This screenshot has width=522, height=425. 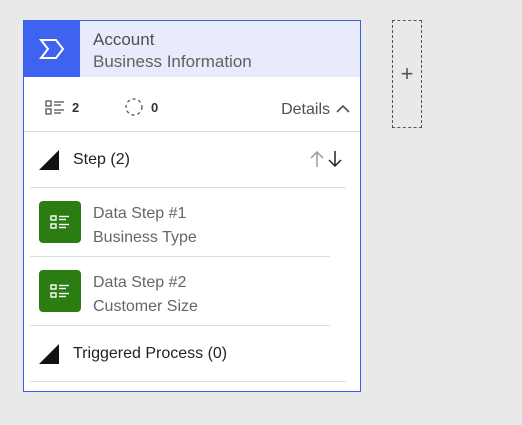 What do you see at coordinates (192, 49) in the screenshot?
I see `stage-header: Account Business Information` at bounding box center [192, 49].